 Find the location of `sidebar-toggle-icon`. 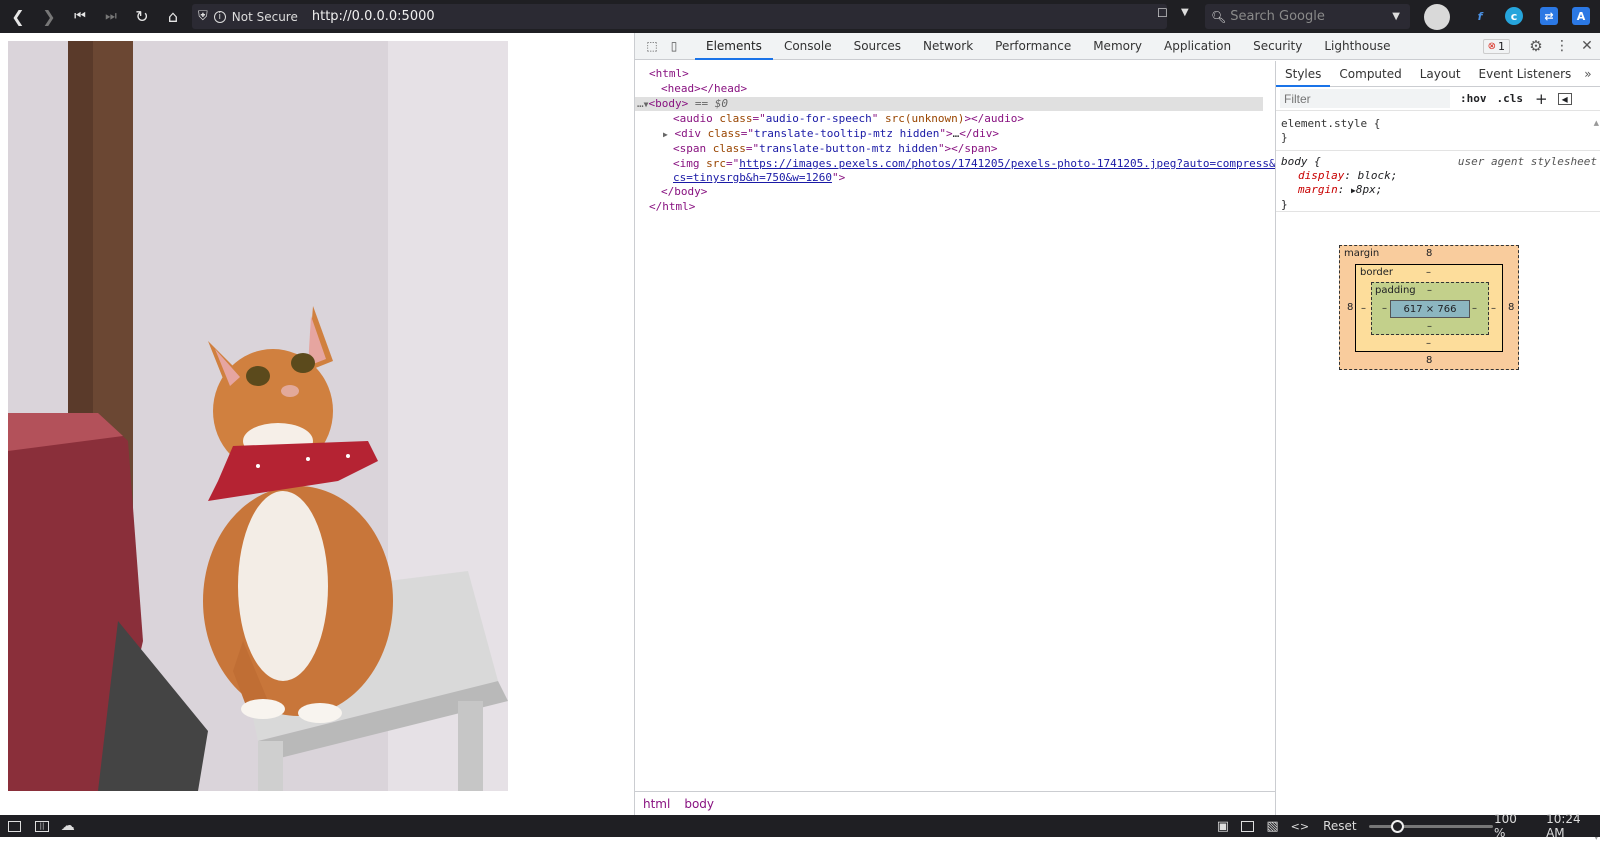

sidebar-toggle-icon is located at coordinates (15, 826).